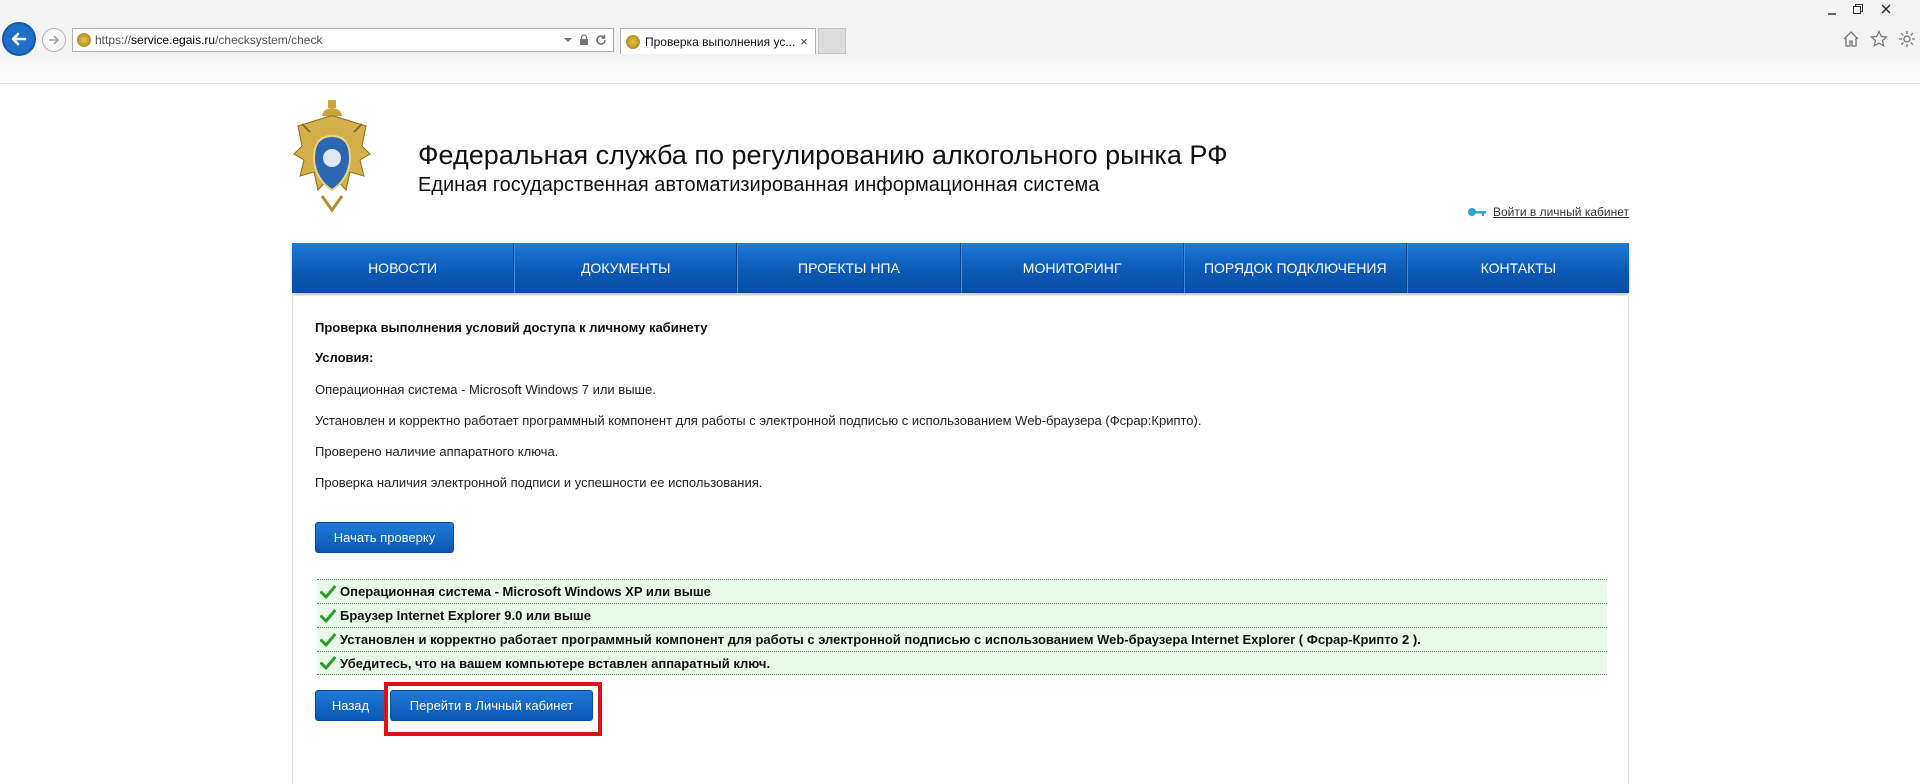 The width and height of the screenshot is (1920, 784). I want to click on tab-close-icon: ×, so click(804, 41).